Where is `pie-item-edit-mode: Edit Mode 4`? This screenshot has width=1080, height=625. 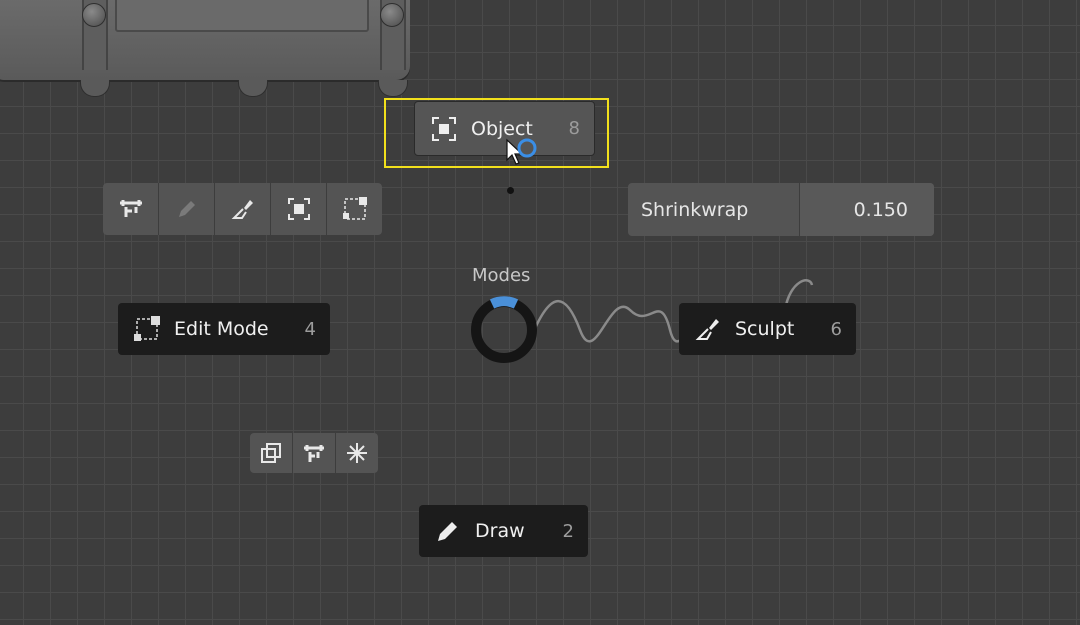
pie-item-edit-mode: Edit Mode 4 is located at coordinates (224, 329).